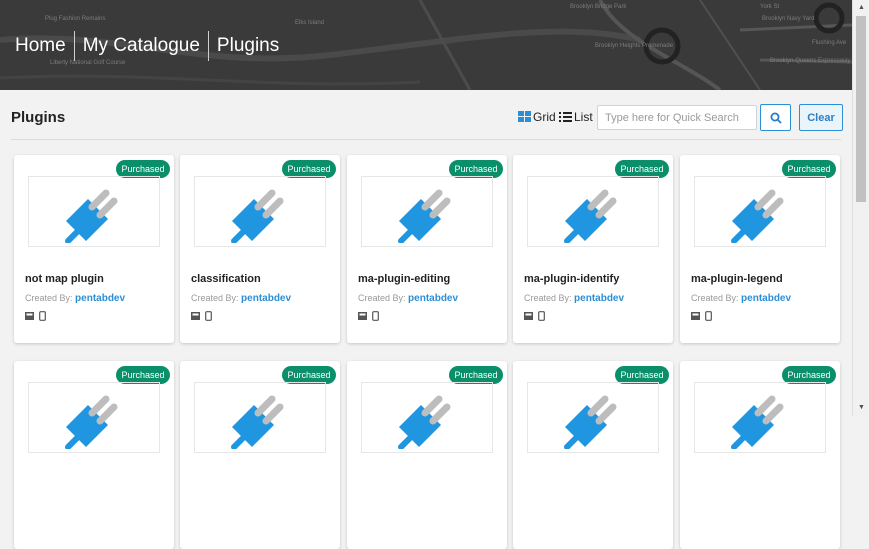  Describe the element at coordinates (309, 23) in the screenshot. I see `map-label: Elks Island` at that location.